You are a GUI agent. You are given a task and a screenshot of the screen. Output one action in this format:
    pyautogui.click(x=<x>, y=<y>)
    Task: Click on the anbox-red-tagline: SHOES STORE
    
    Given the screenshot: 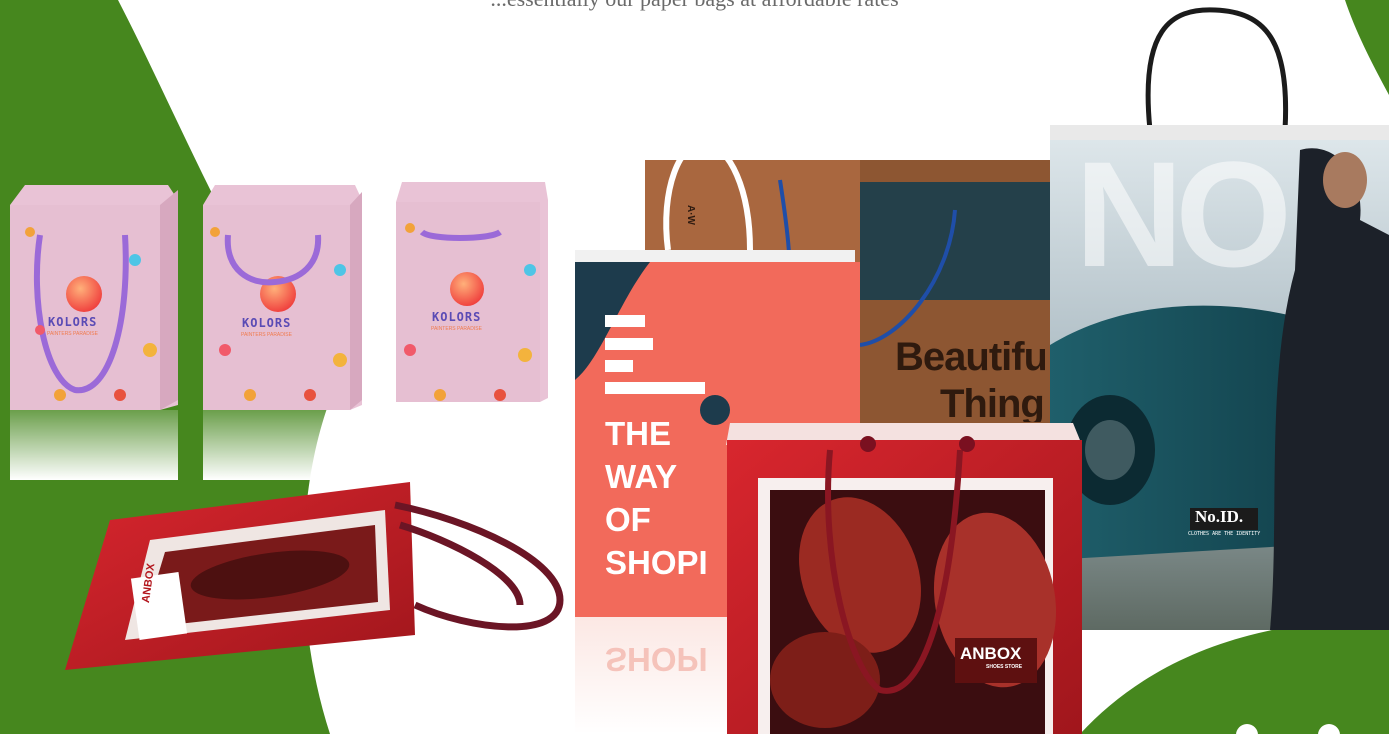 What is the action you would take?
    pyautogui.click(x=1004, y=667)
    